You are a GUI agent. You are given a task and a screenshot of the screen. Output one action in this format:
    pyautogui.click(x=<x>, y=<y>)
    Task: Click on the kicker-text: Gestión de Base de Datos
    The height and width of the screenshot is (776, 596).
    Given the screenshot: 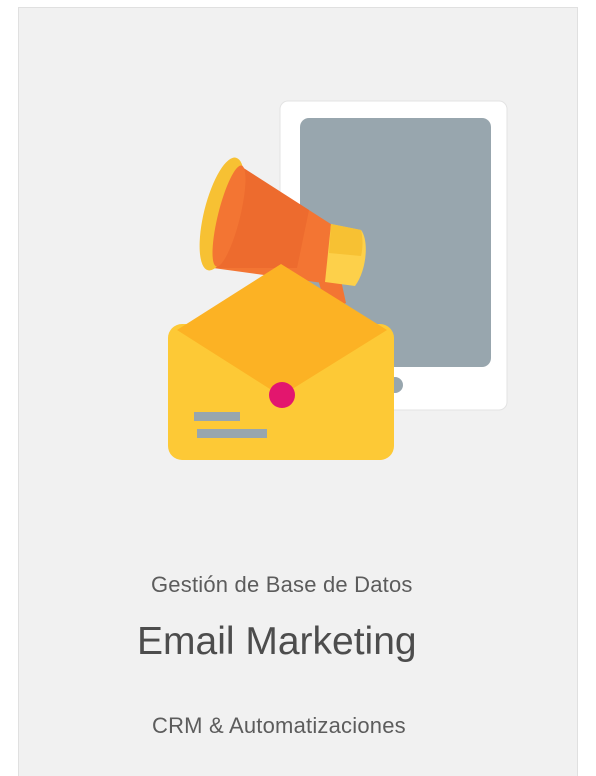 What is the action you would take?
    pyautogui.click(x=282, y=584)
    